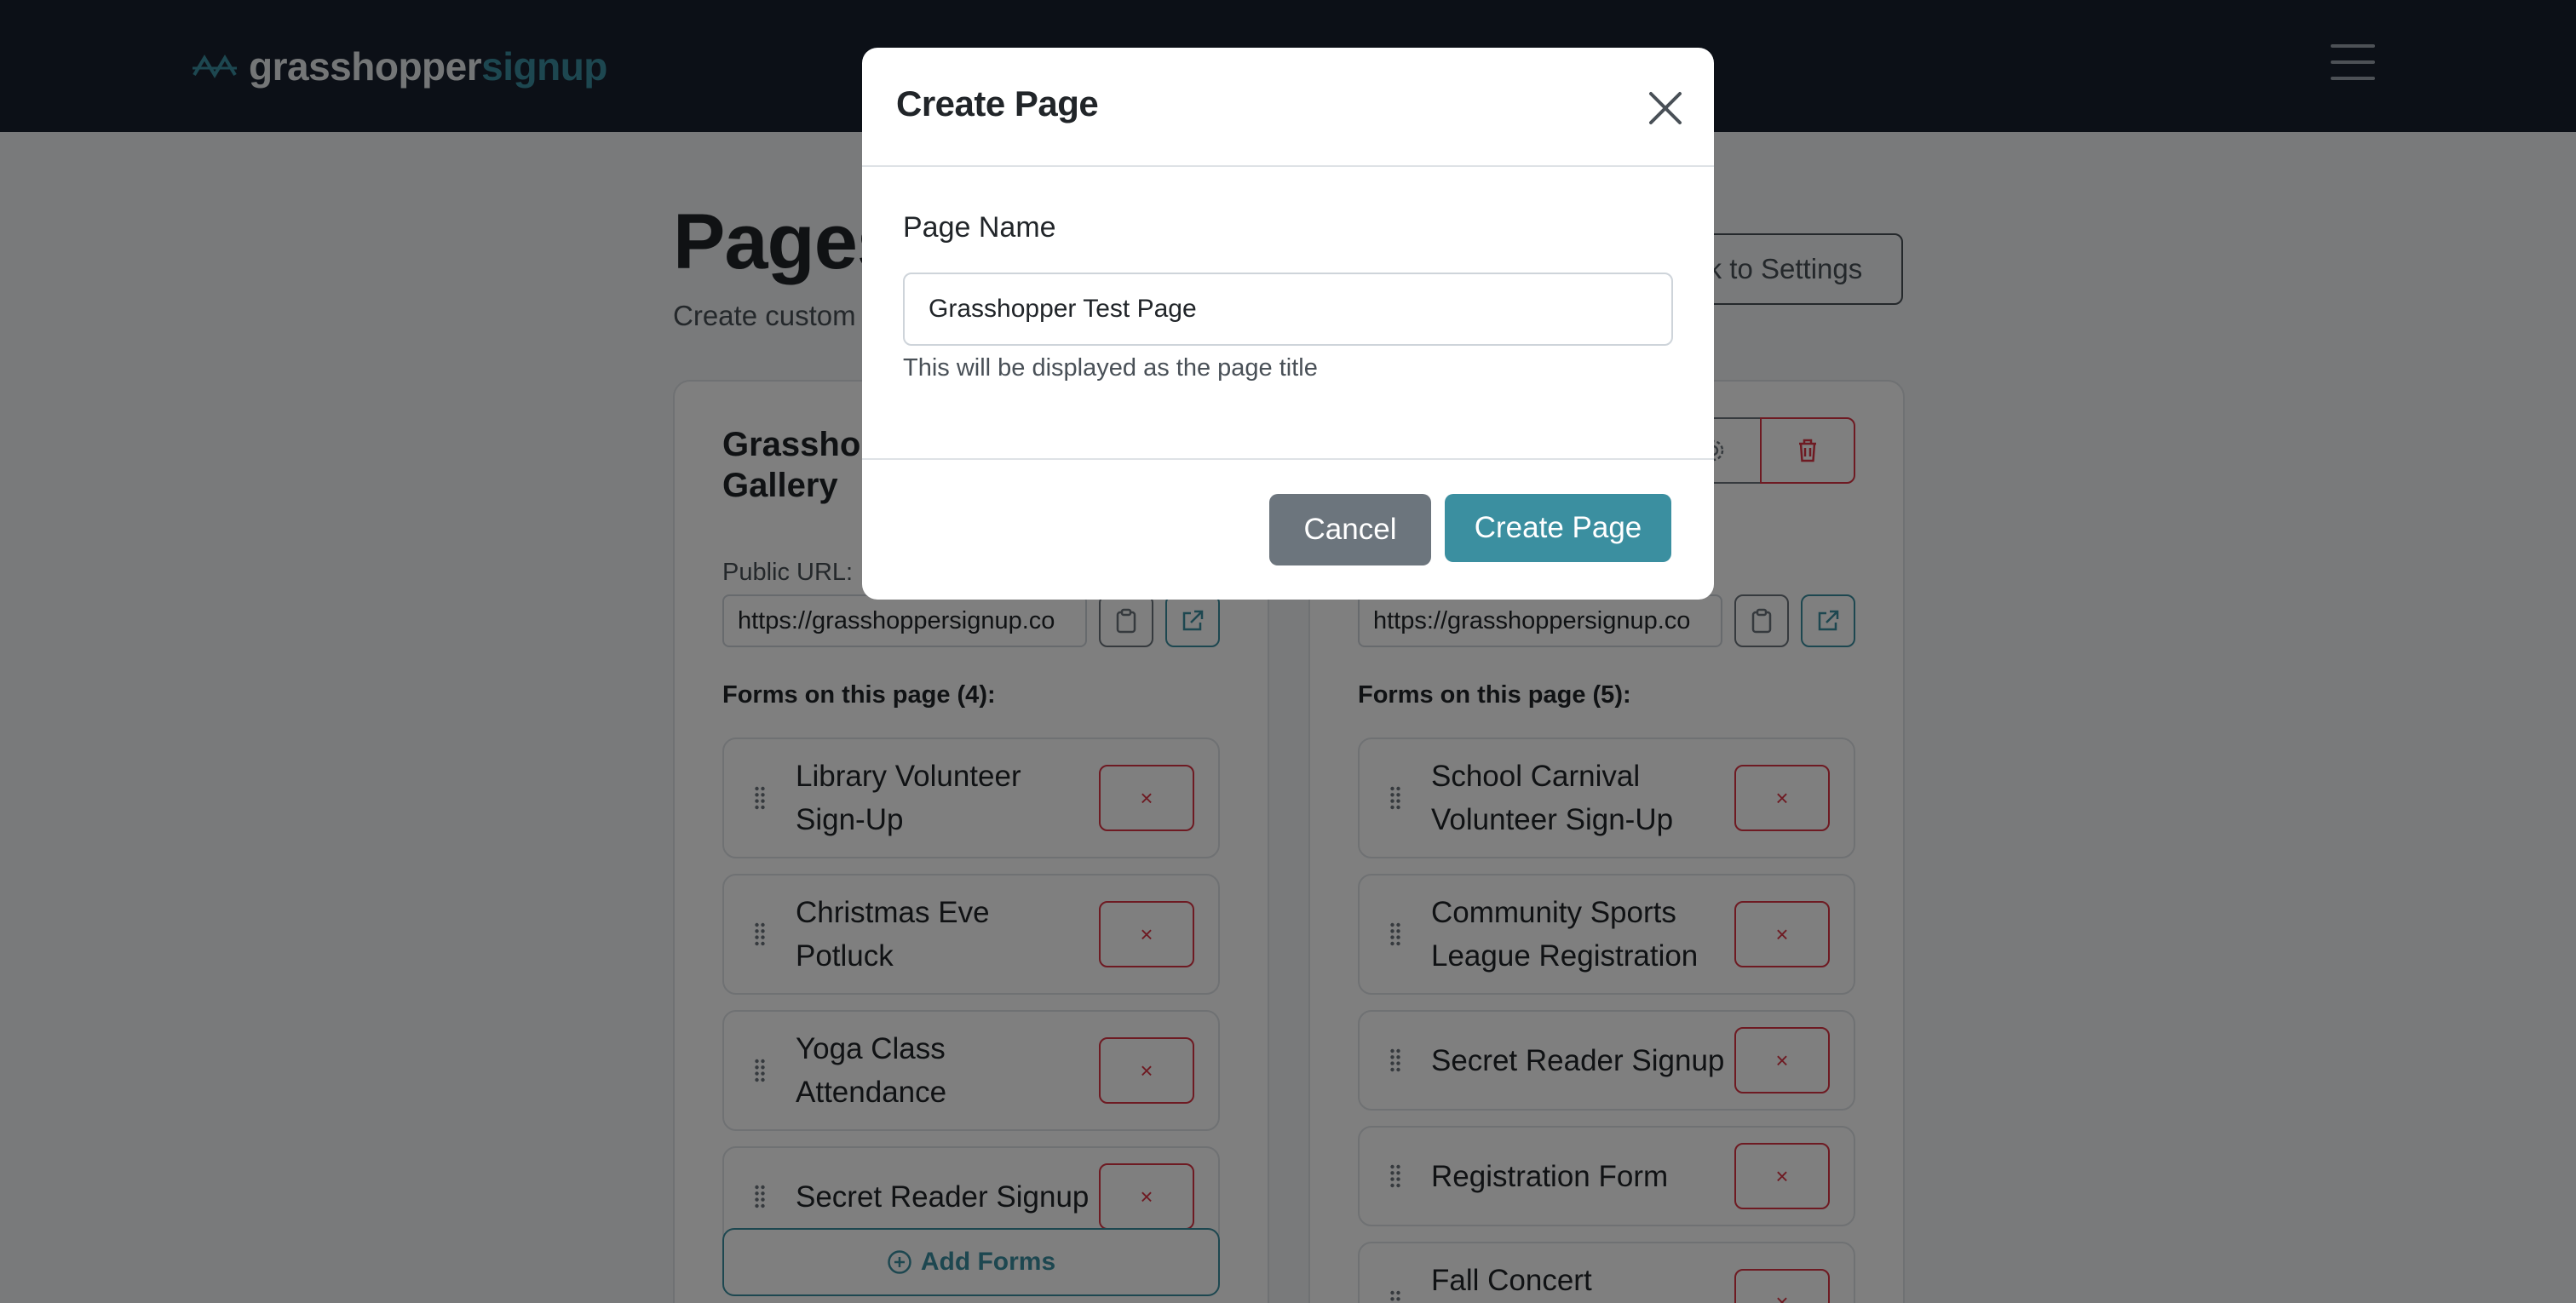 The width and height of the screenshot is (2576, 1303). What do you see at coordinates (1350, 529) in the screenshot?
I see `cancel-button: Cancel` at bounding box center [1350, 529].